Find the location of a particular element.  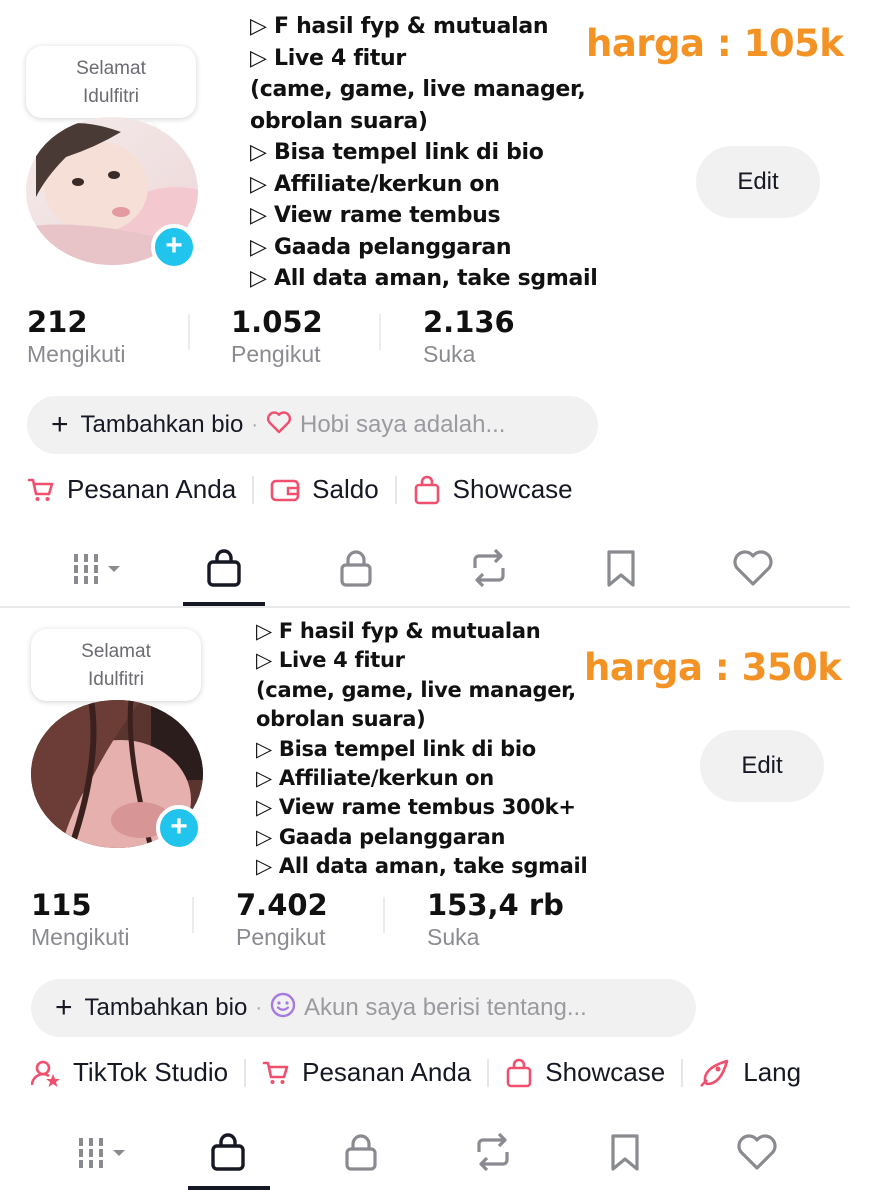

price-label: harga : 105k is located at coordinates (715, 43).